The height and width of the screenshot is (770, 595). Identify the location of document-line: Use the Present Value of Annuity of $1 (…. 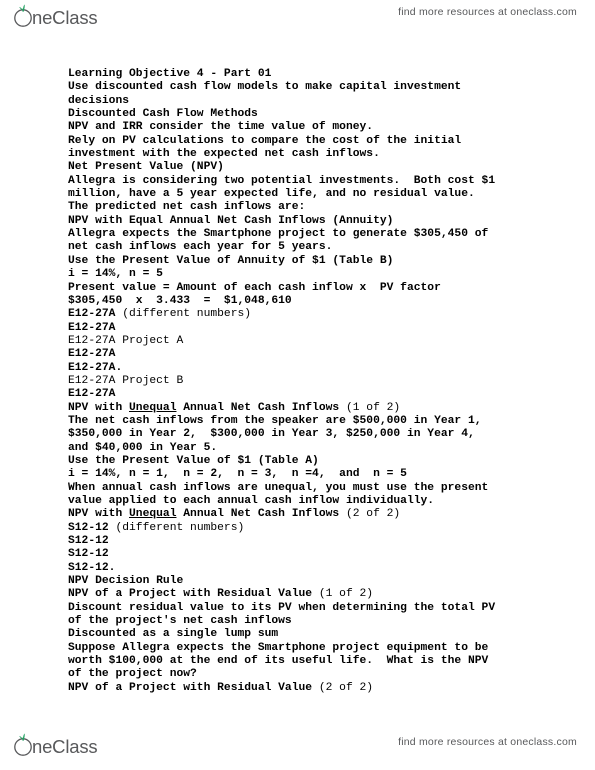
(231, 260).